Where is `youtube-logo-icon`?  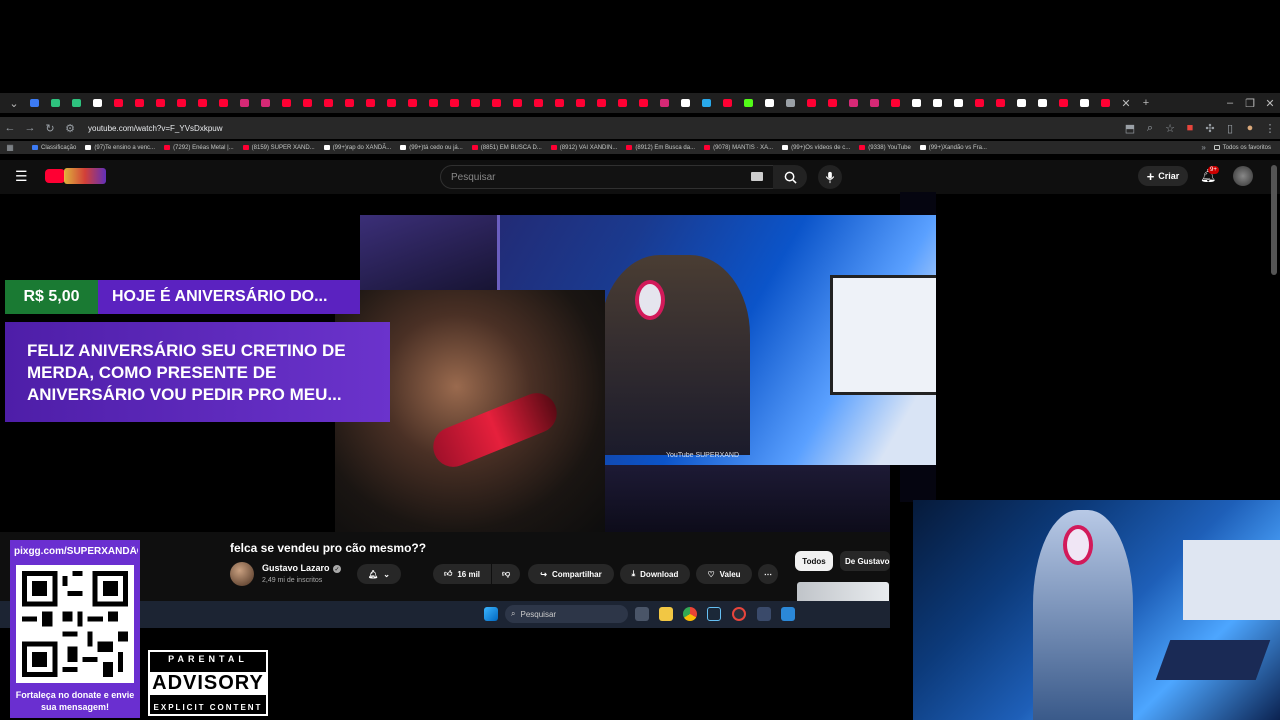
youtube-logo-icon is located at coordinates (55, 176).